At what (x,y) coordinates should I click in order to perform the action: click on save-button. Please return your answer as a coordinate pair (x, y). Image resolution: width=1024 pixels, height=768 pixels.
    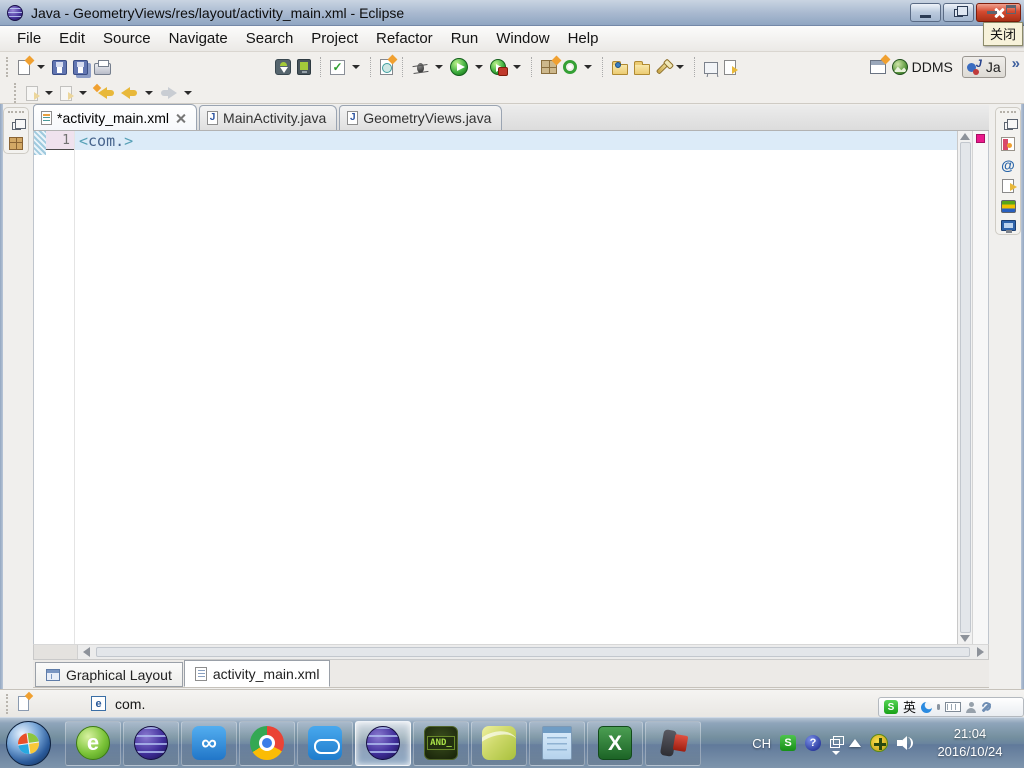
    Looking at the image, I should click on (59, 67).